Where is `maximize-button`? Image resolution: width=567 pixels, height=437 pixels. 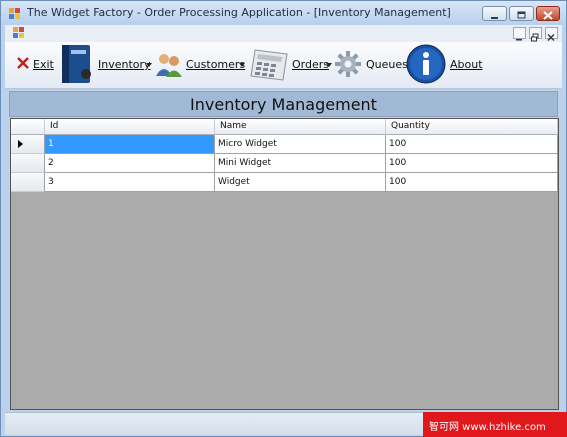 maximize-button is located at coordinates (521, 13).